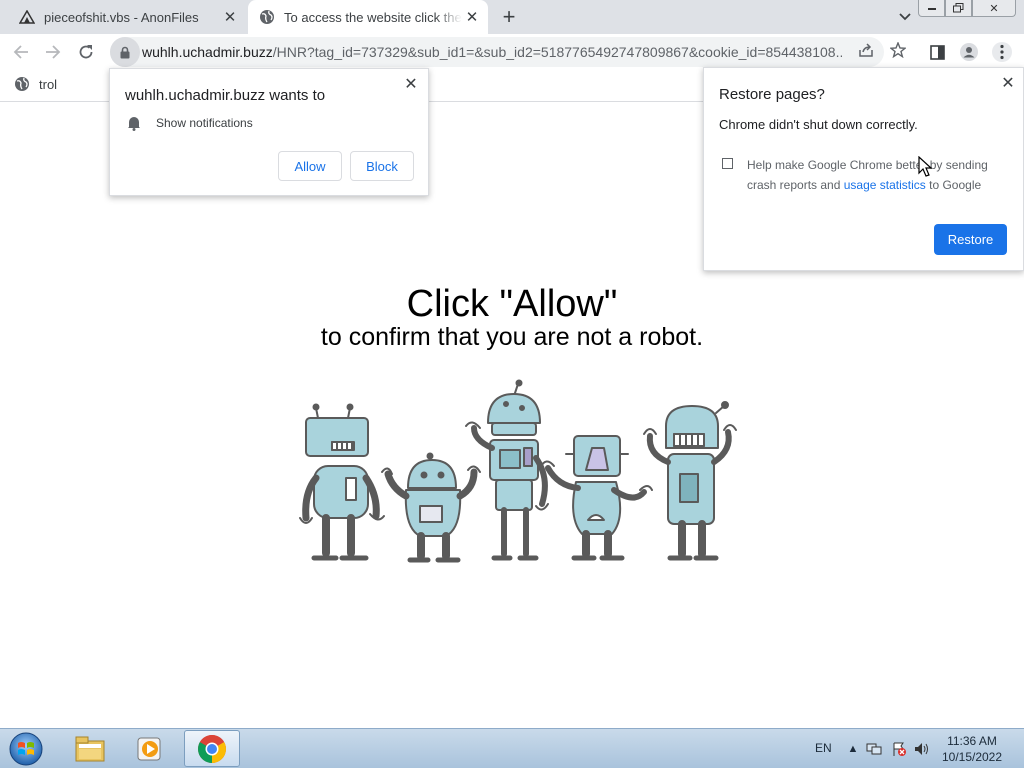  What do you see at coordinates (972, 749) in the screenshot?
I see `taskbar-clock: 11:36 AM 10/15/2022` at bounding box center [972, 749].